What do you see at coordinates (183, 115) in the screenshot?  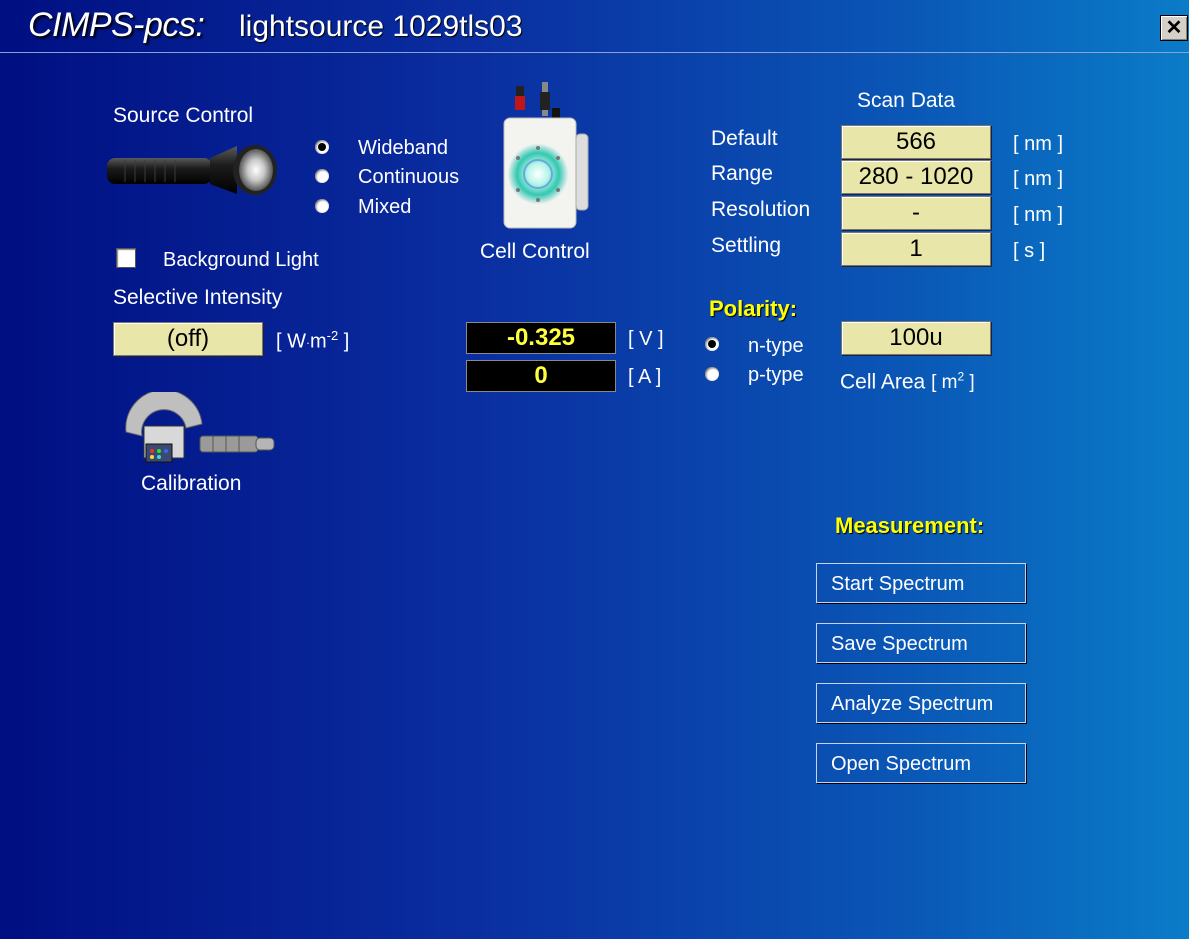 I see `source-control-heading: Source Control` at bounding box center [183, 115].